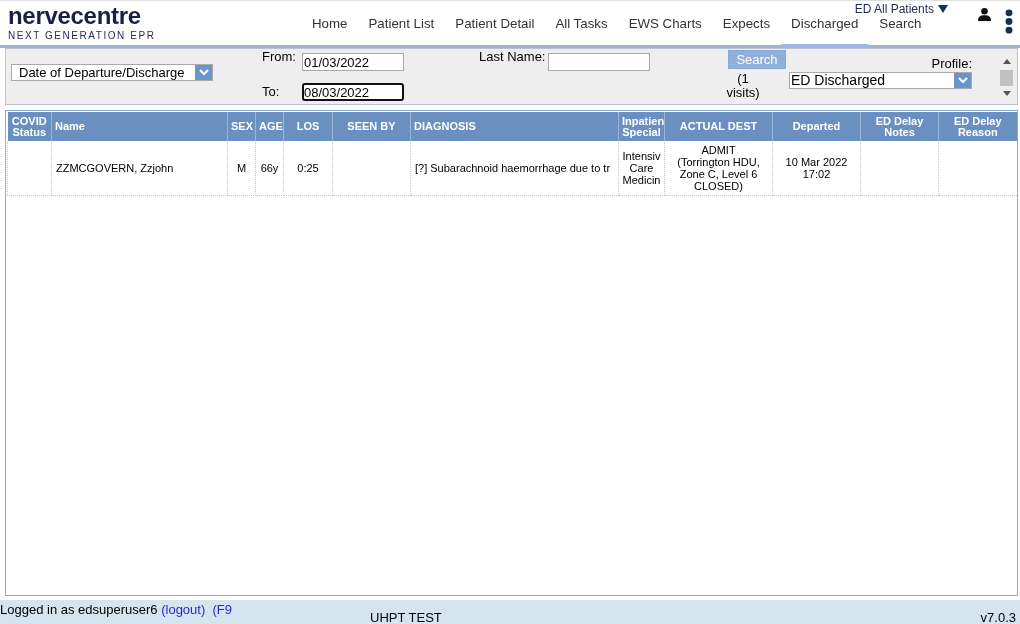 The image size is (1020, 624). Describe the element at coordinates (513, 57) in the screenshot. I see `last-name-label: Last Name:` at that location.